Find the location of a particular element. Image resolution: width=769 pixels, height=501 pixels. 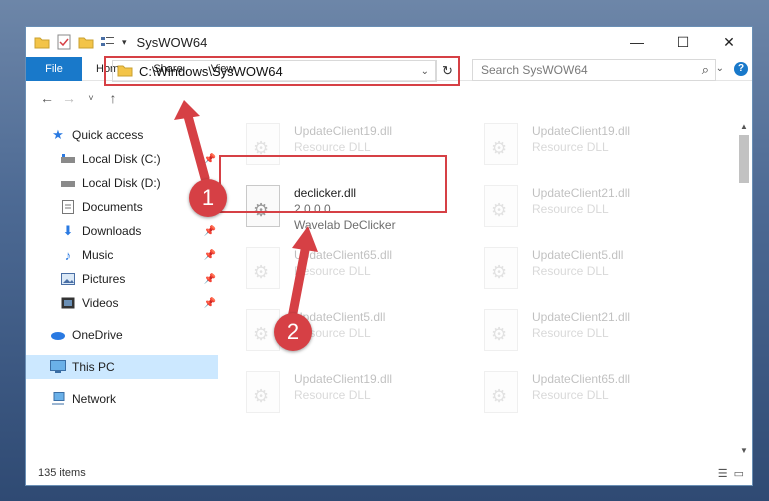

scroll-up-icon: ▲ is located at coordinates (744, 127).